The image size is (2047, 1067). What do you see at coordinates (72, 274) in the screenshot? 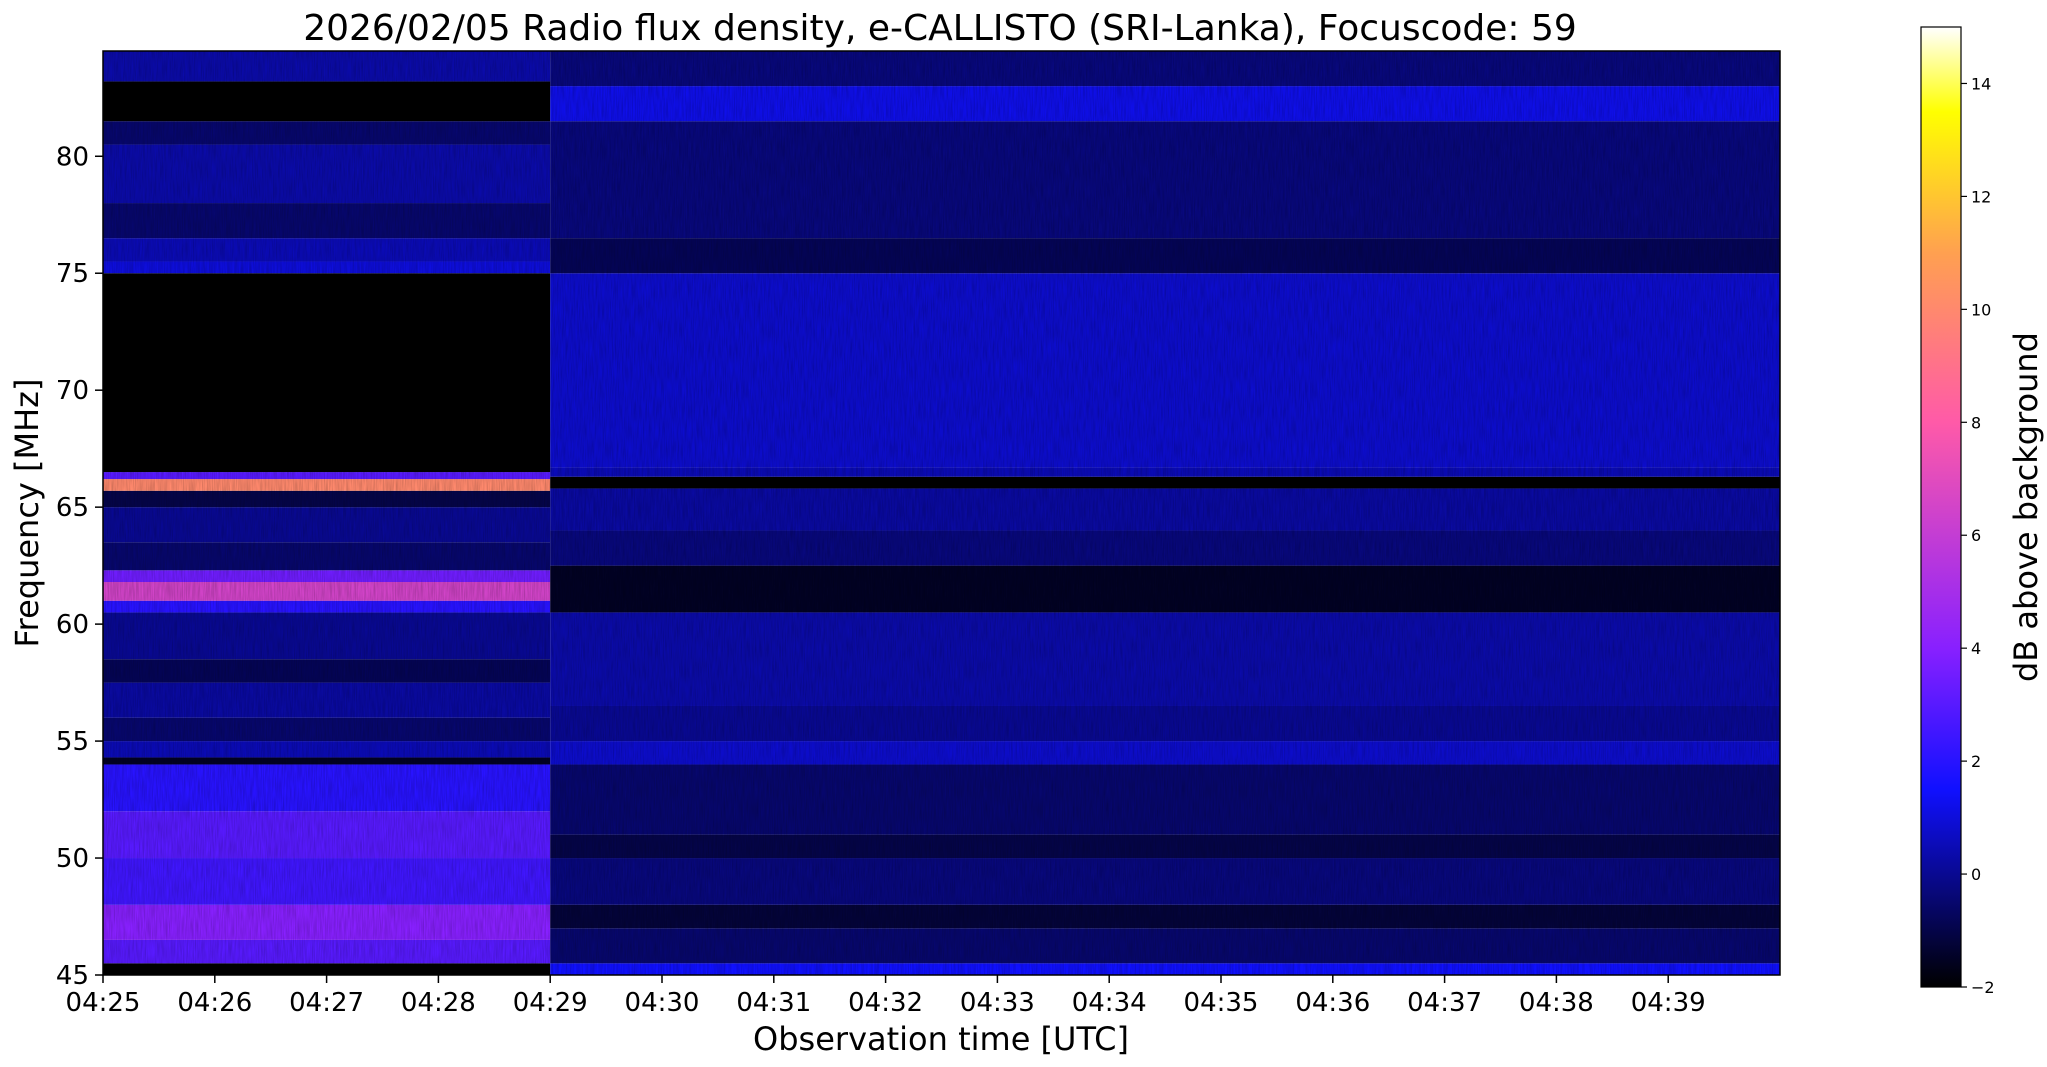
I see `y-tick-label: 75` at bounding box center [72, 274].